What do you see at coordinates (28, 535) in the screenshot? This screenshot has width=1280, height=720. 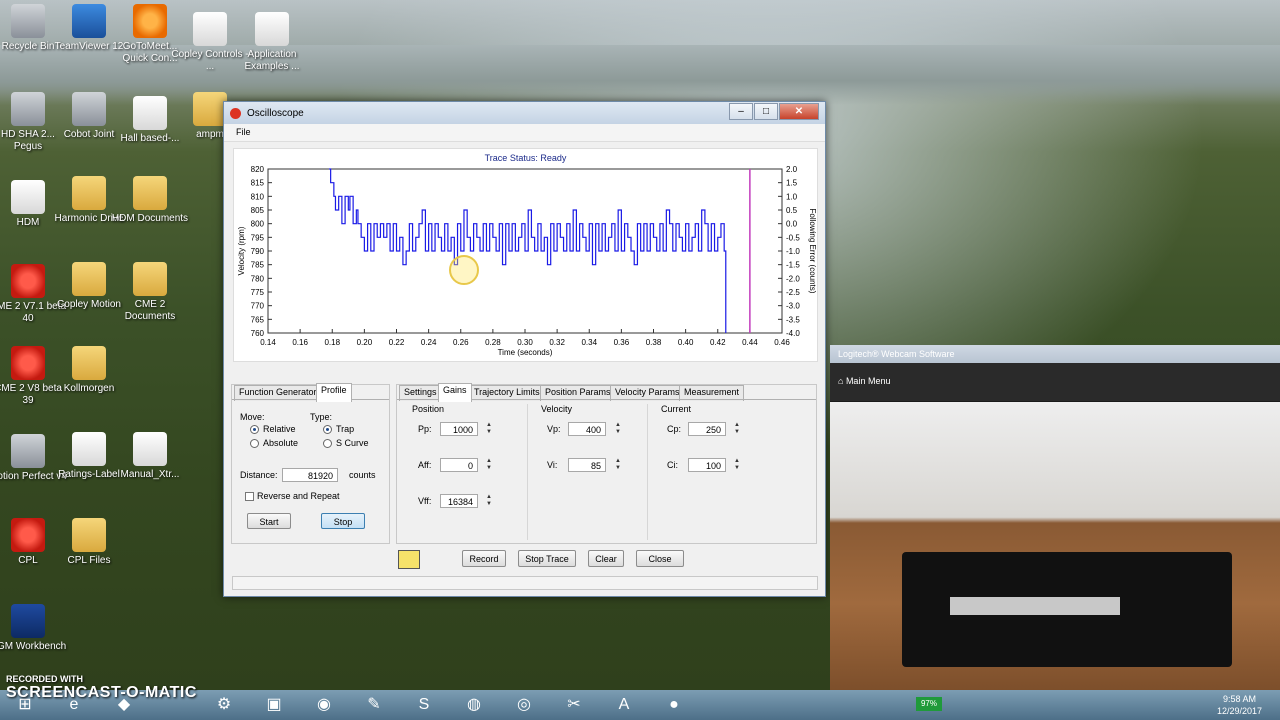 I see `cme-app-icon` at bounding box center [28, 535].